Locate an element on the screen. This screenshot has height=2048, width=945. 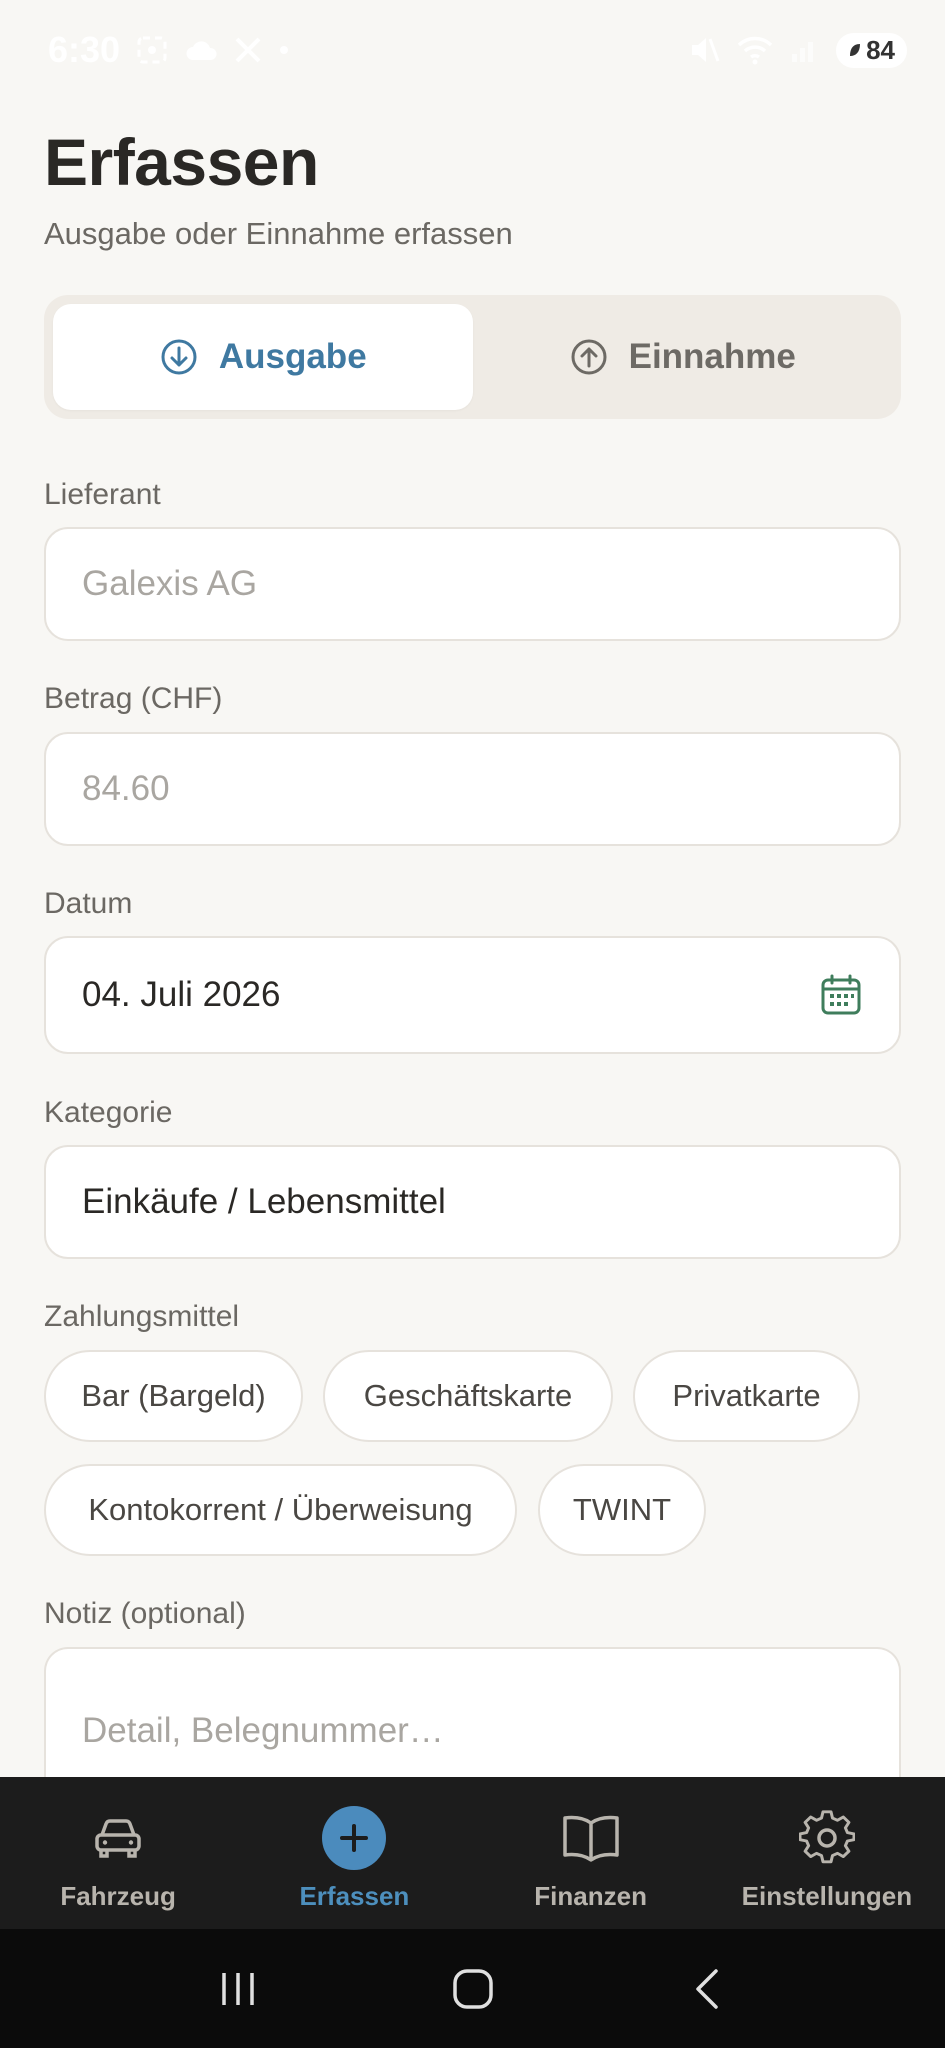
signal-icon is located at coordinates (805, 50).